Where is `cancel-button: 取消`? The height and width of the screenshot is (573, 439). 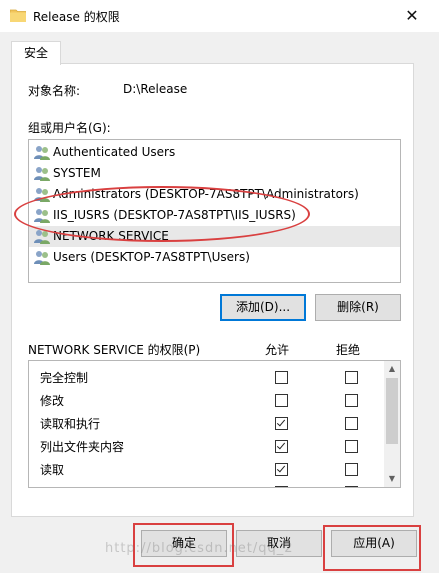 cancel-button: 取消 is located at coordinates (279, 543).